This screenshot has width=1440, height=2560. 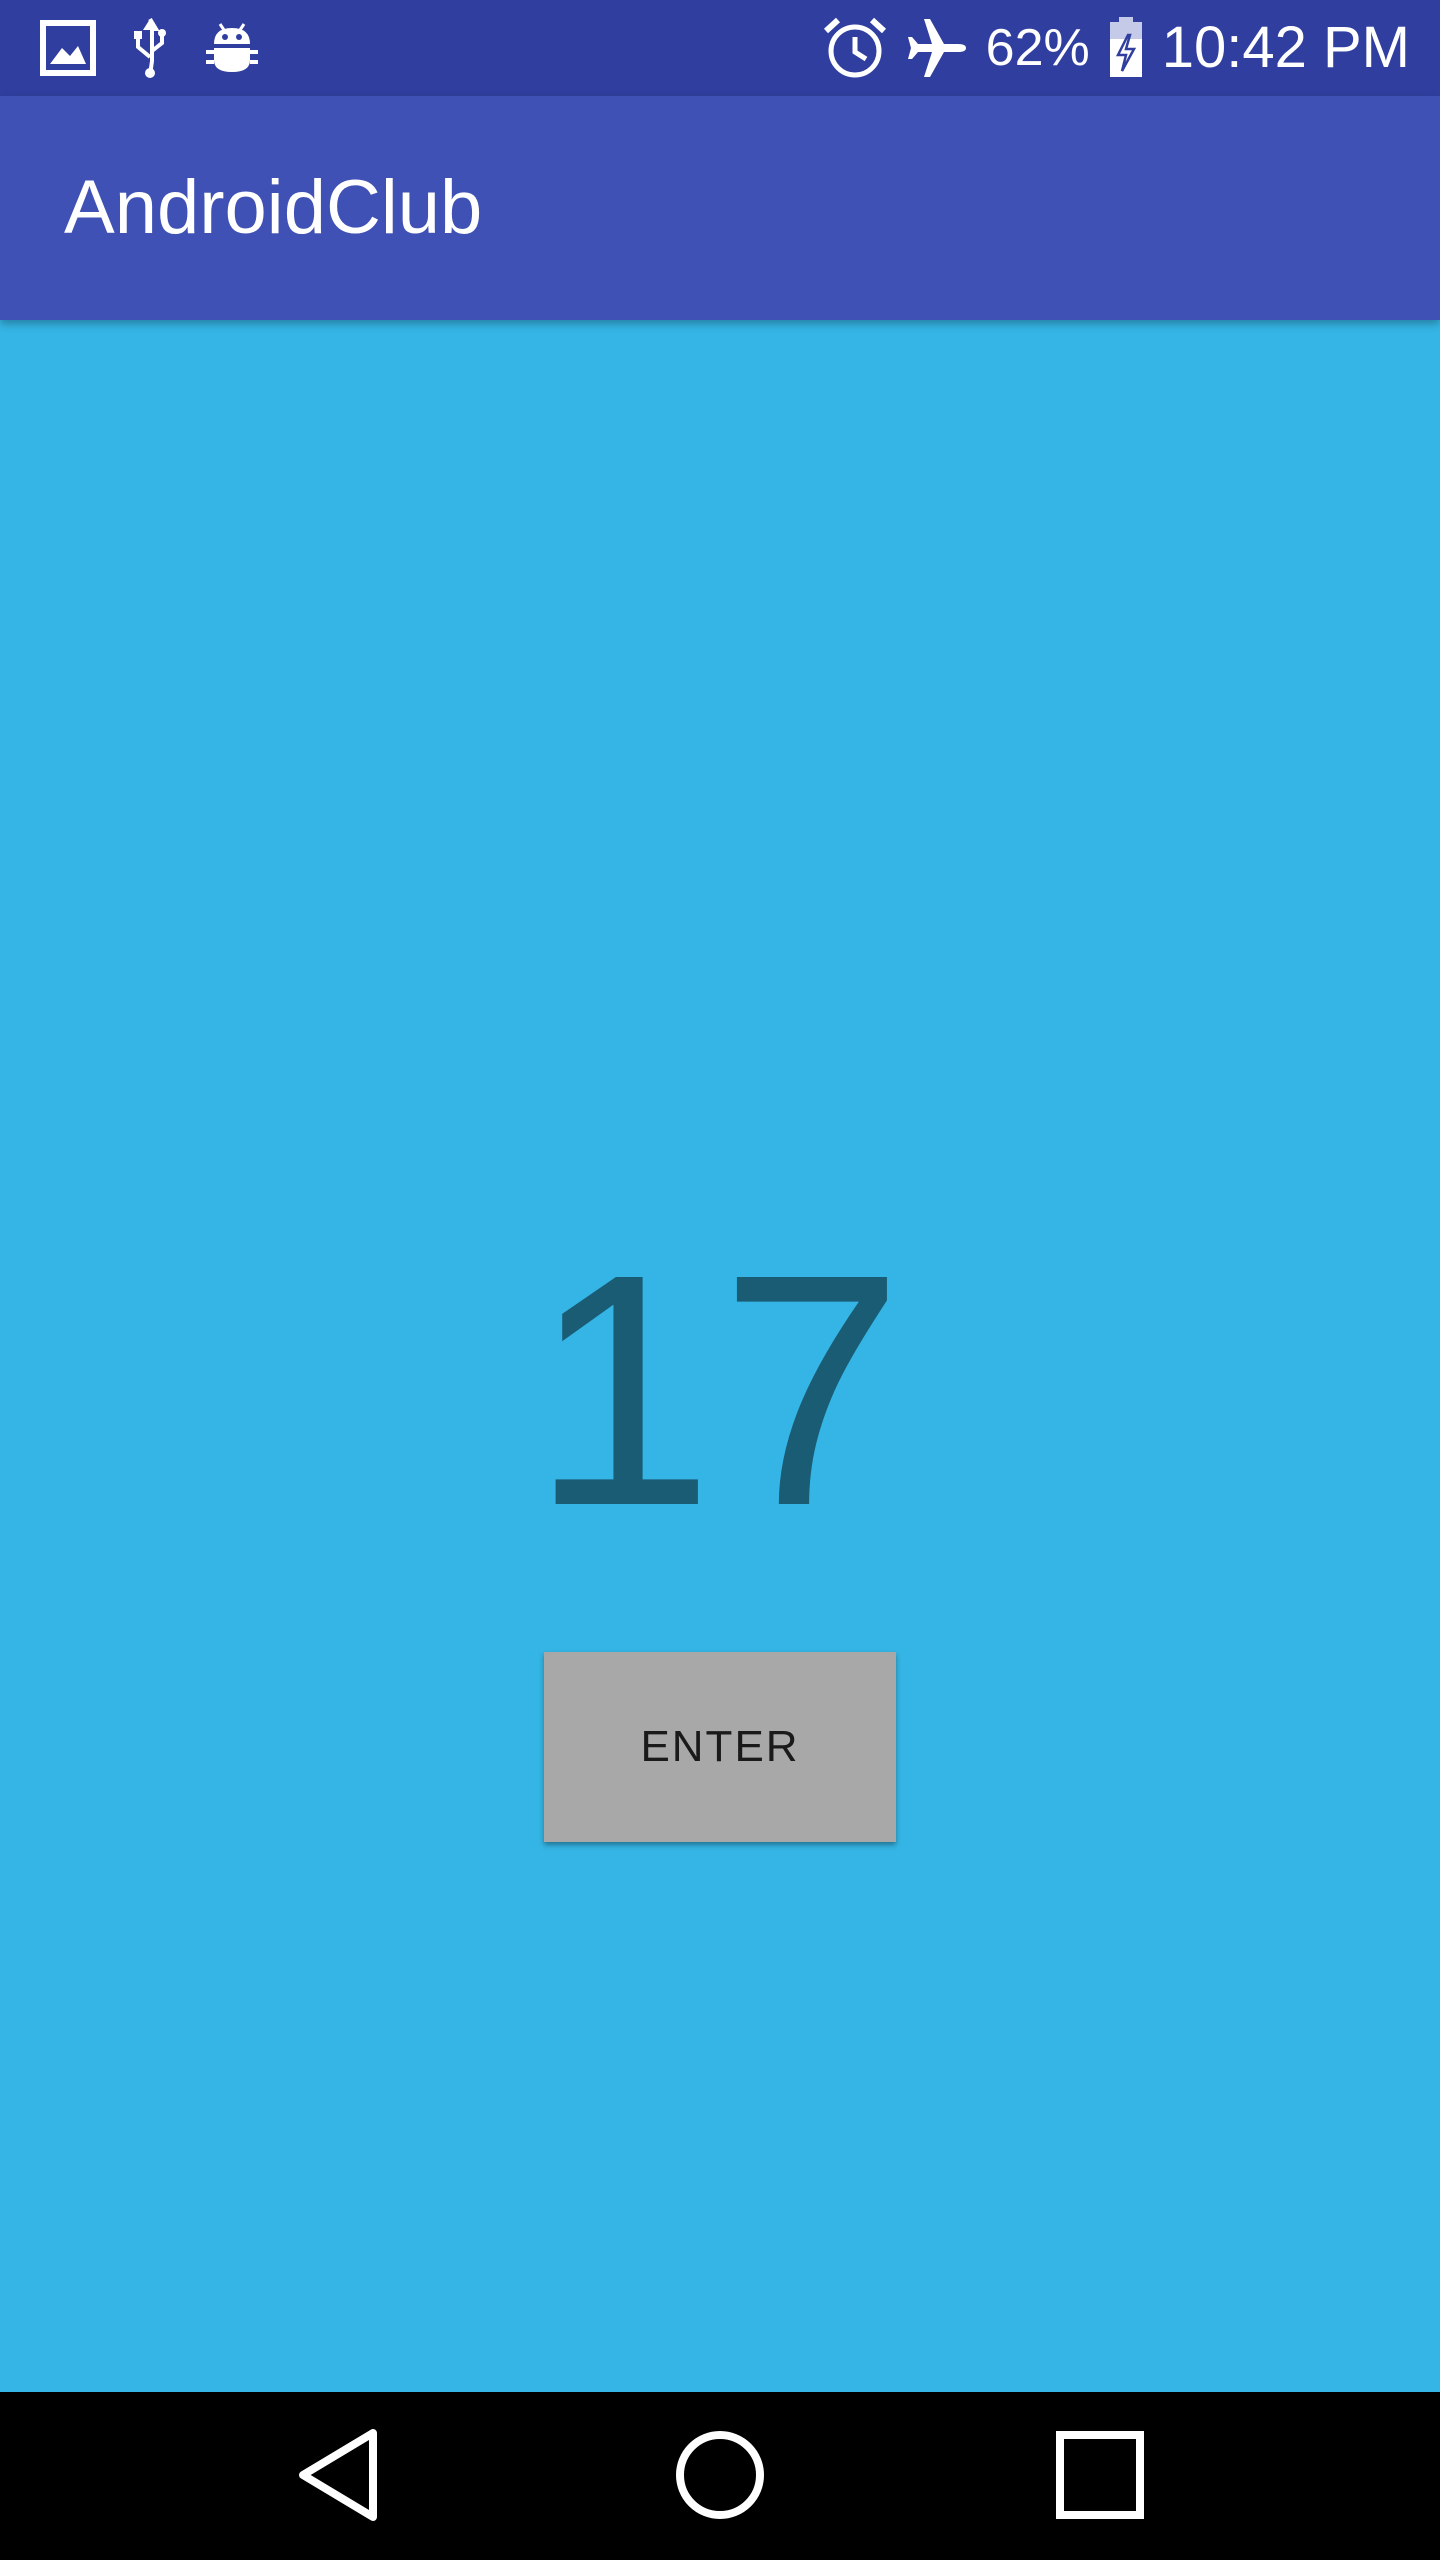 I want to click on home-icon, so click(x=720, y=2476).